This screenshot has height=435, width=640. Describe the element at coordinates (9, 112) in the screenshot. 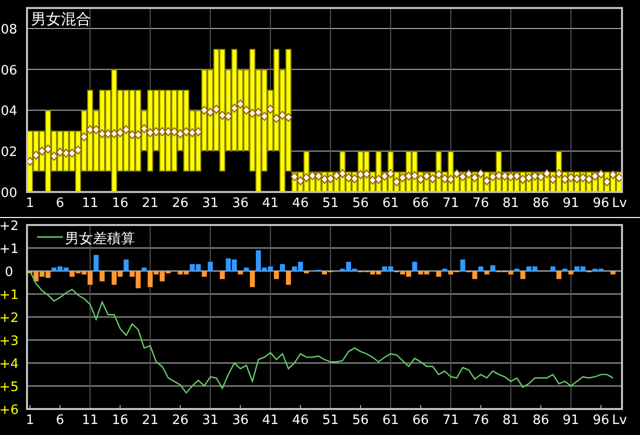

I see `y-axis-label: 04` at that location.